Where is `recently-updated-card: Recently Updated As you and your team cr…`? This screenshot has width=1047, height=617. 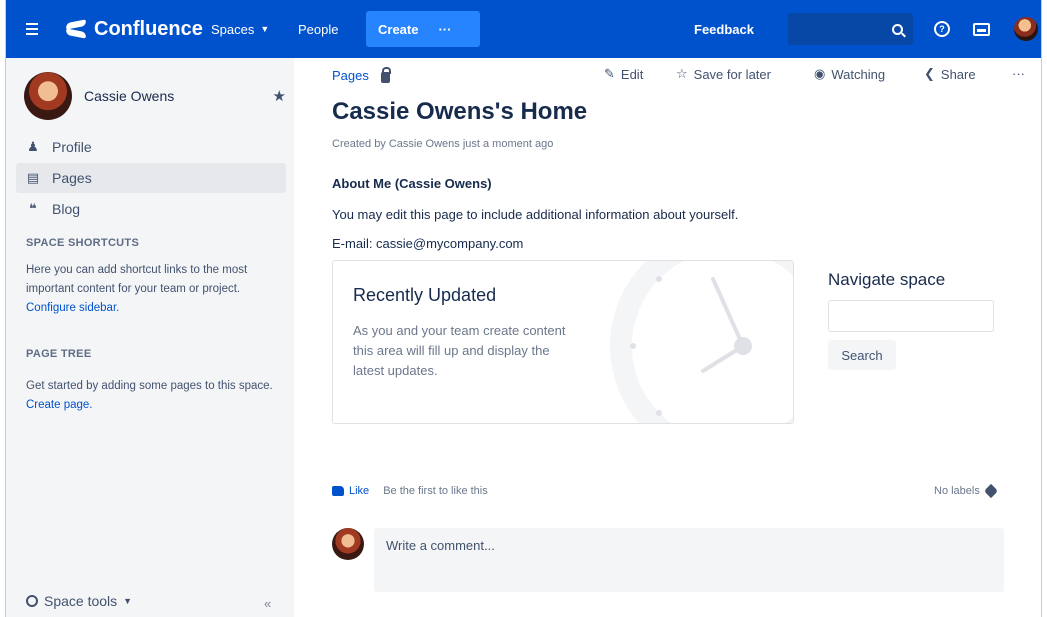 recently-updated-card: Recently Updated As you and your team cr… is located at coordinates (563, 342).